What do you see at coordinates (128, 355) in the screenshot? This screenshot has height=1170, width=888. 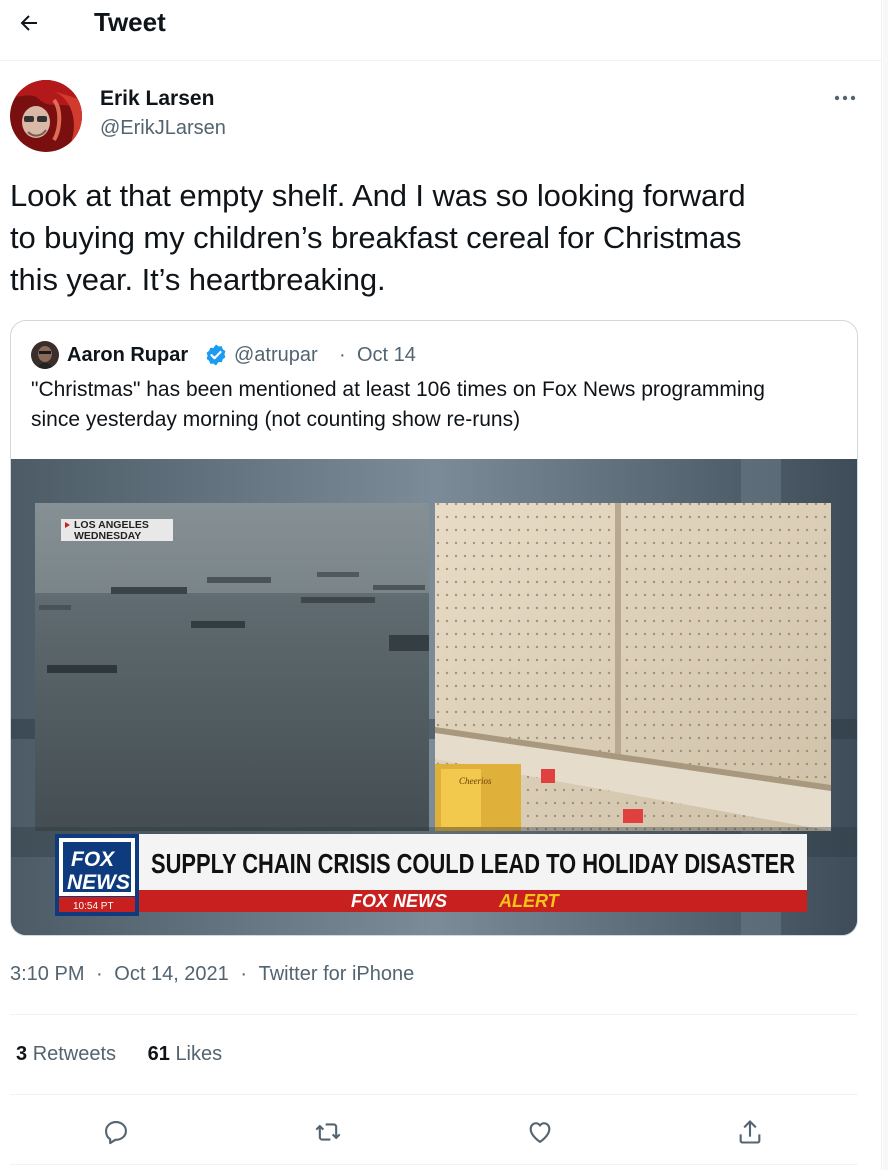 I see `quoted-author-name: Aaron Rupar` at bounding box center [128, 355].